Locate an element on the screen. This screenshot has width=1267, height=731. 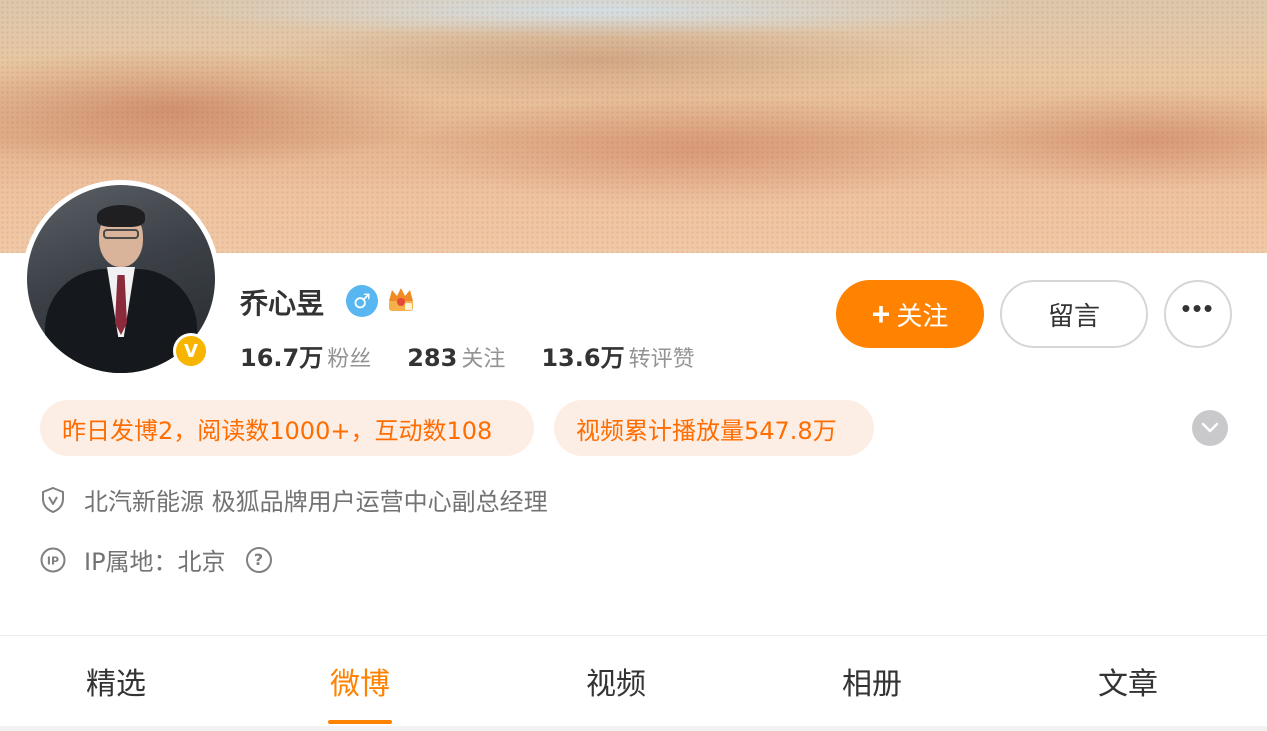
tab-weibo: 微博 is located at coordinates (360, 681).